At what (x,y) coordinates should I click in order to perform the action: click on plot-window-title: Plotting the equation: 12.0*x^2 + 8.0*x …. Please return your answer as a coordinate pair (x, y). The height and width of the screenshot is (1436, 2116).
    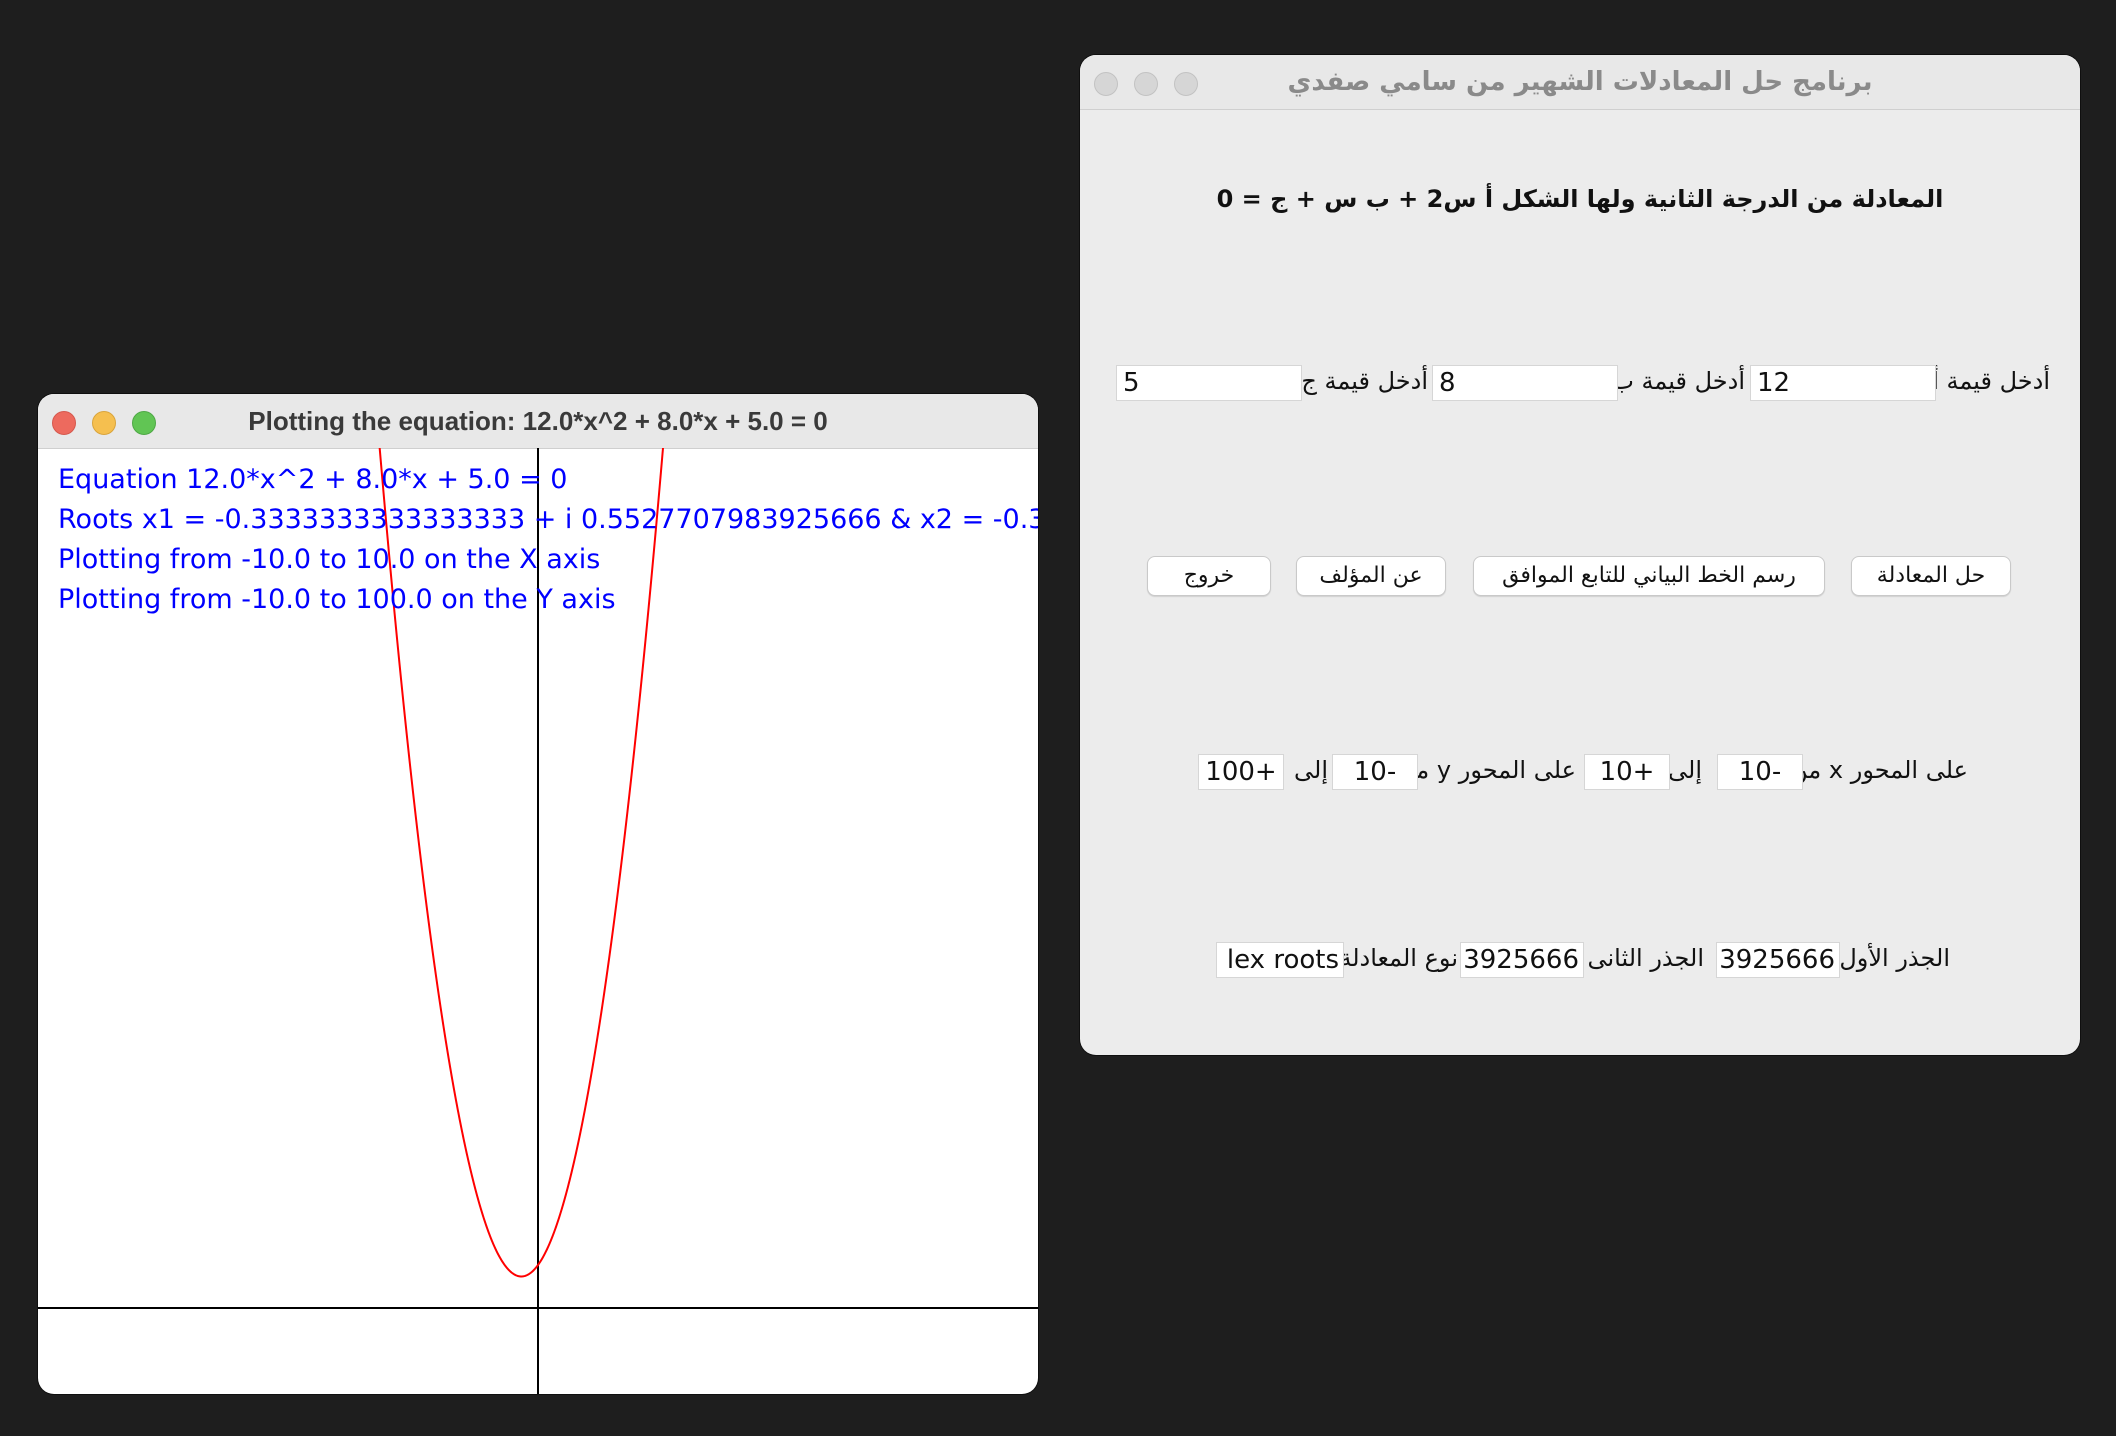
    Looking at the image, I should click on (538, 421).